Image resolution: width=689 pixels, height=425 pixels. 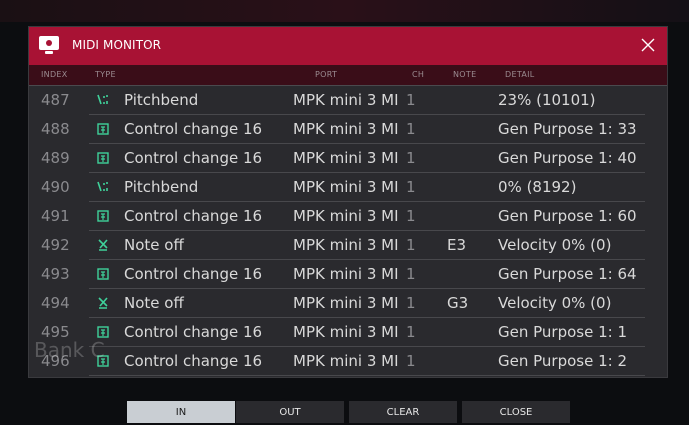 What do you see at coordinates (181, 412) in the screenshot?
I see `in-button: IN` at bounding box center [181, 412].